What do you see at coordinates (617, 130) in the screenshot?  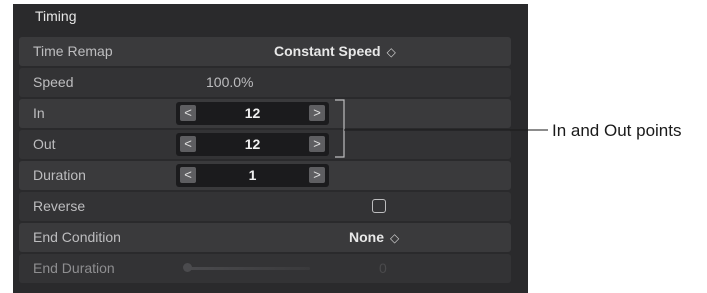 I see `callout-label: In and Out points` at bounding box center [617, 130].